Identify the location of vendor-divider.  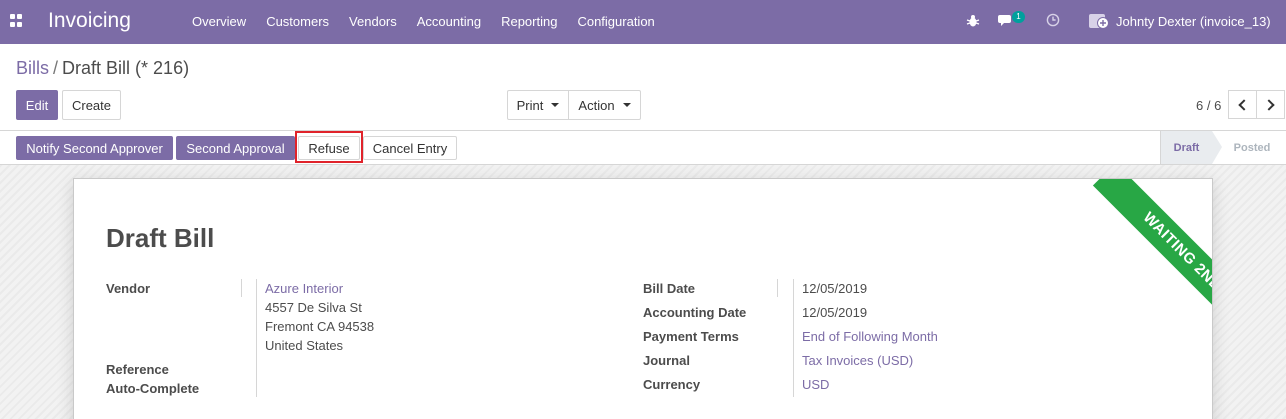
(241, 288).